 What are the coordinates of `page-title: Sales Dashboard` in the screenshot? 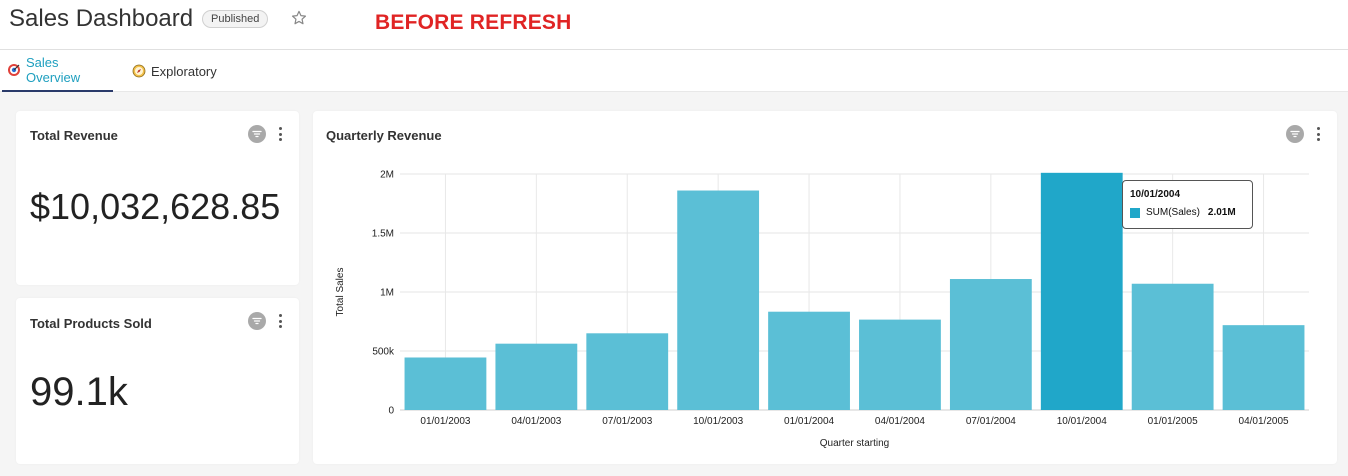 It's located at (101, 18).